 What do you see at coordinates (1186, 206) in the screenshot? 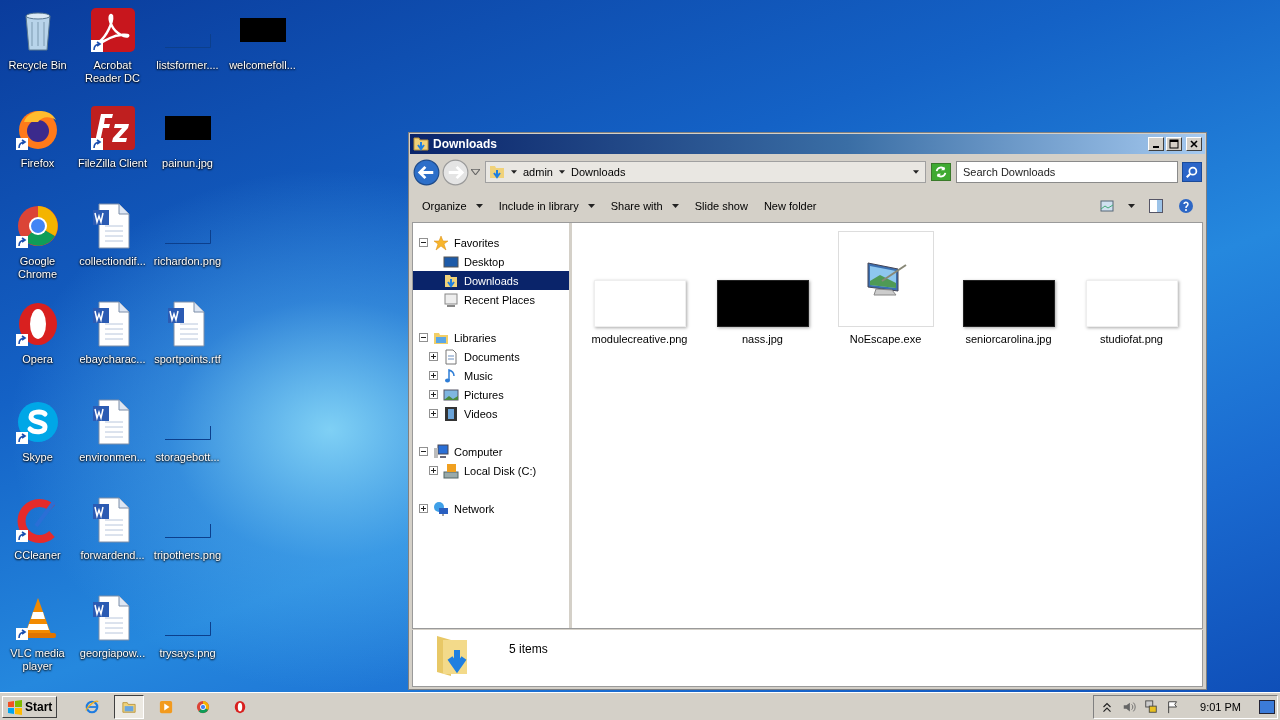
I see `help-icon` at bounding box center [1186, 206].